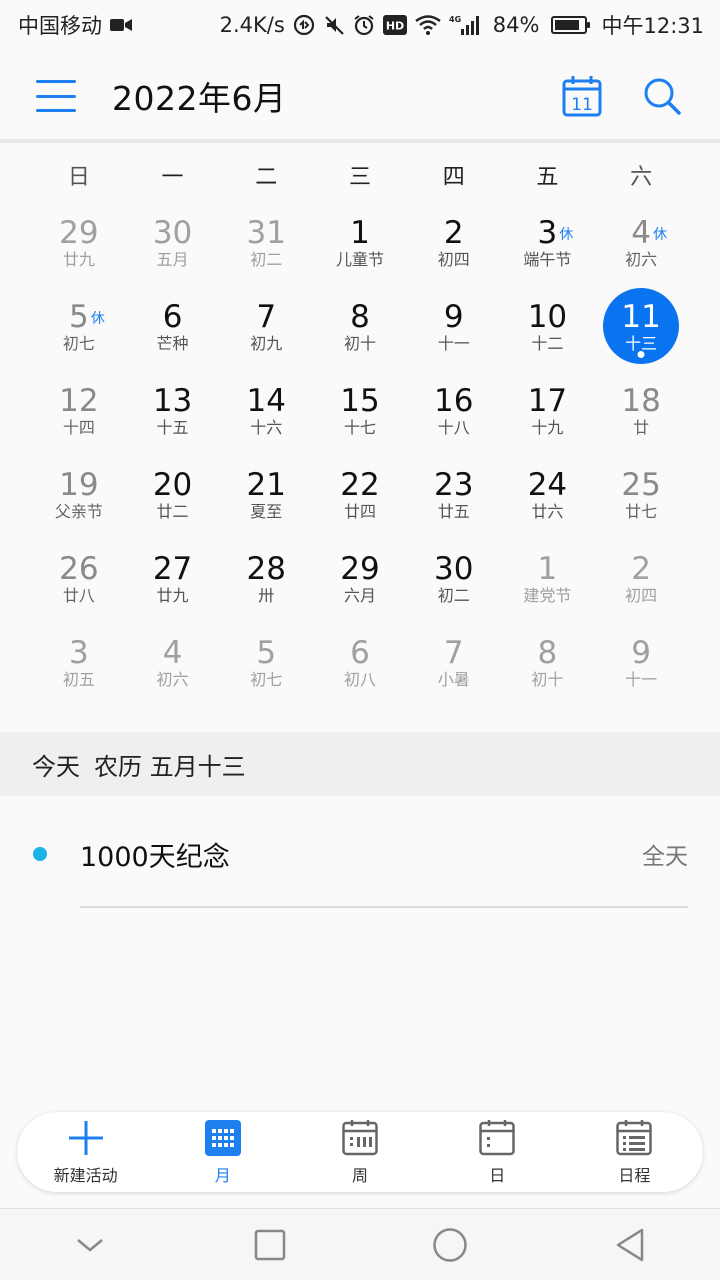 The height and width of the screenshot is (1280, 720). Describe the element at coordinates (90, 1245) in the screenshot. I see `nav-hide-button` at that location.